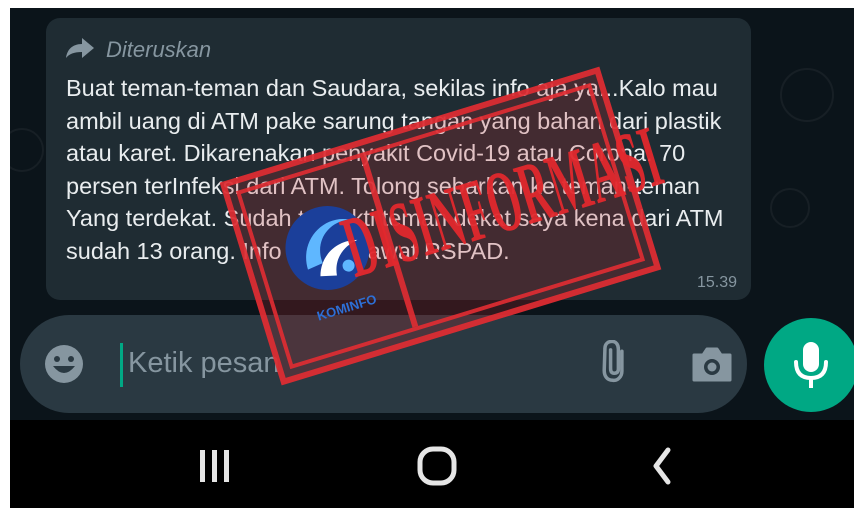  Describe the element at coordinates (662, 466) in the screenshot. I see `back-icon` at that location.